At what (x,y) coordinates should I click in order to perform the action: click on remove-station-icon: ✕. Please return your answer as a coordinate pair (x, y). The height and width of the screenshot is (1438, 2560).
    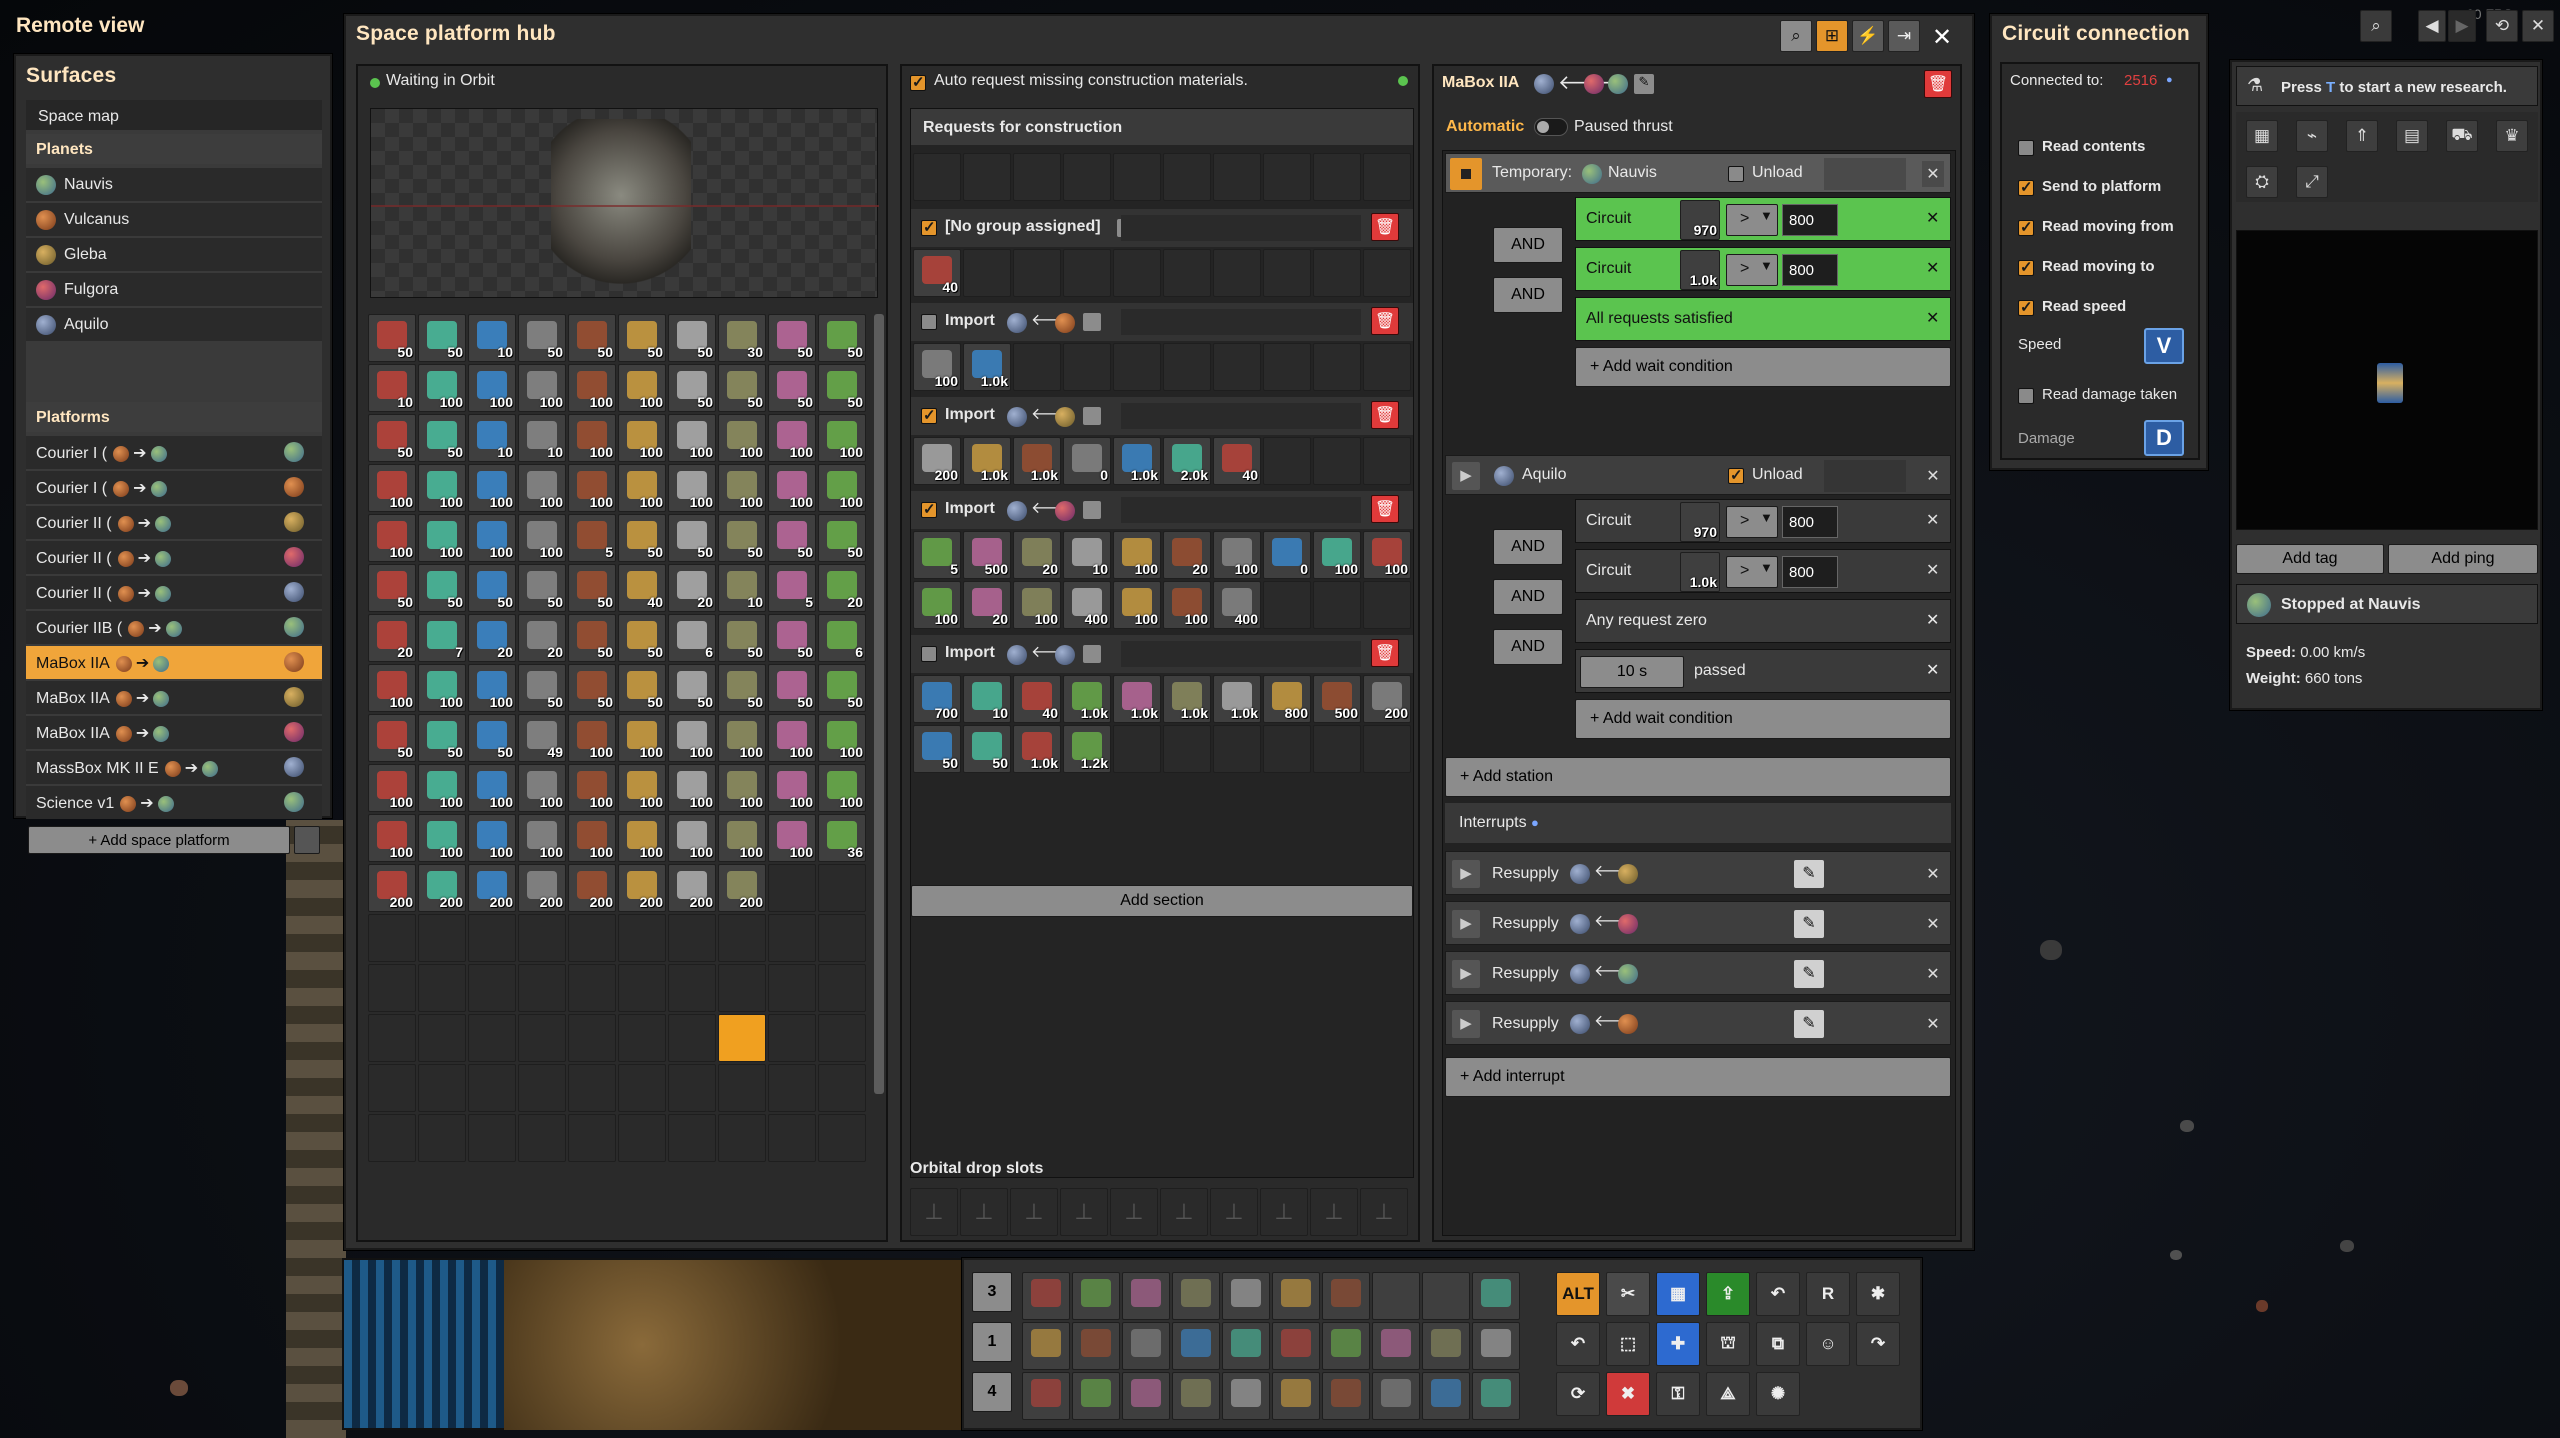
    Looking at the image, I should click on (1933, 174).